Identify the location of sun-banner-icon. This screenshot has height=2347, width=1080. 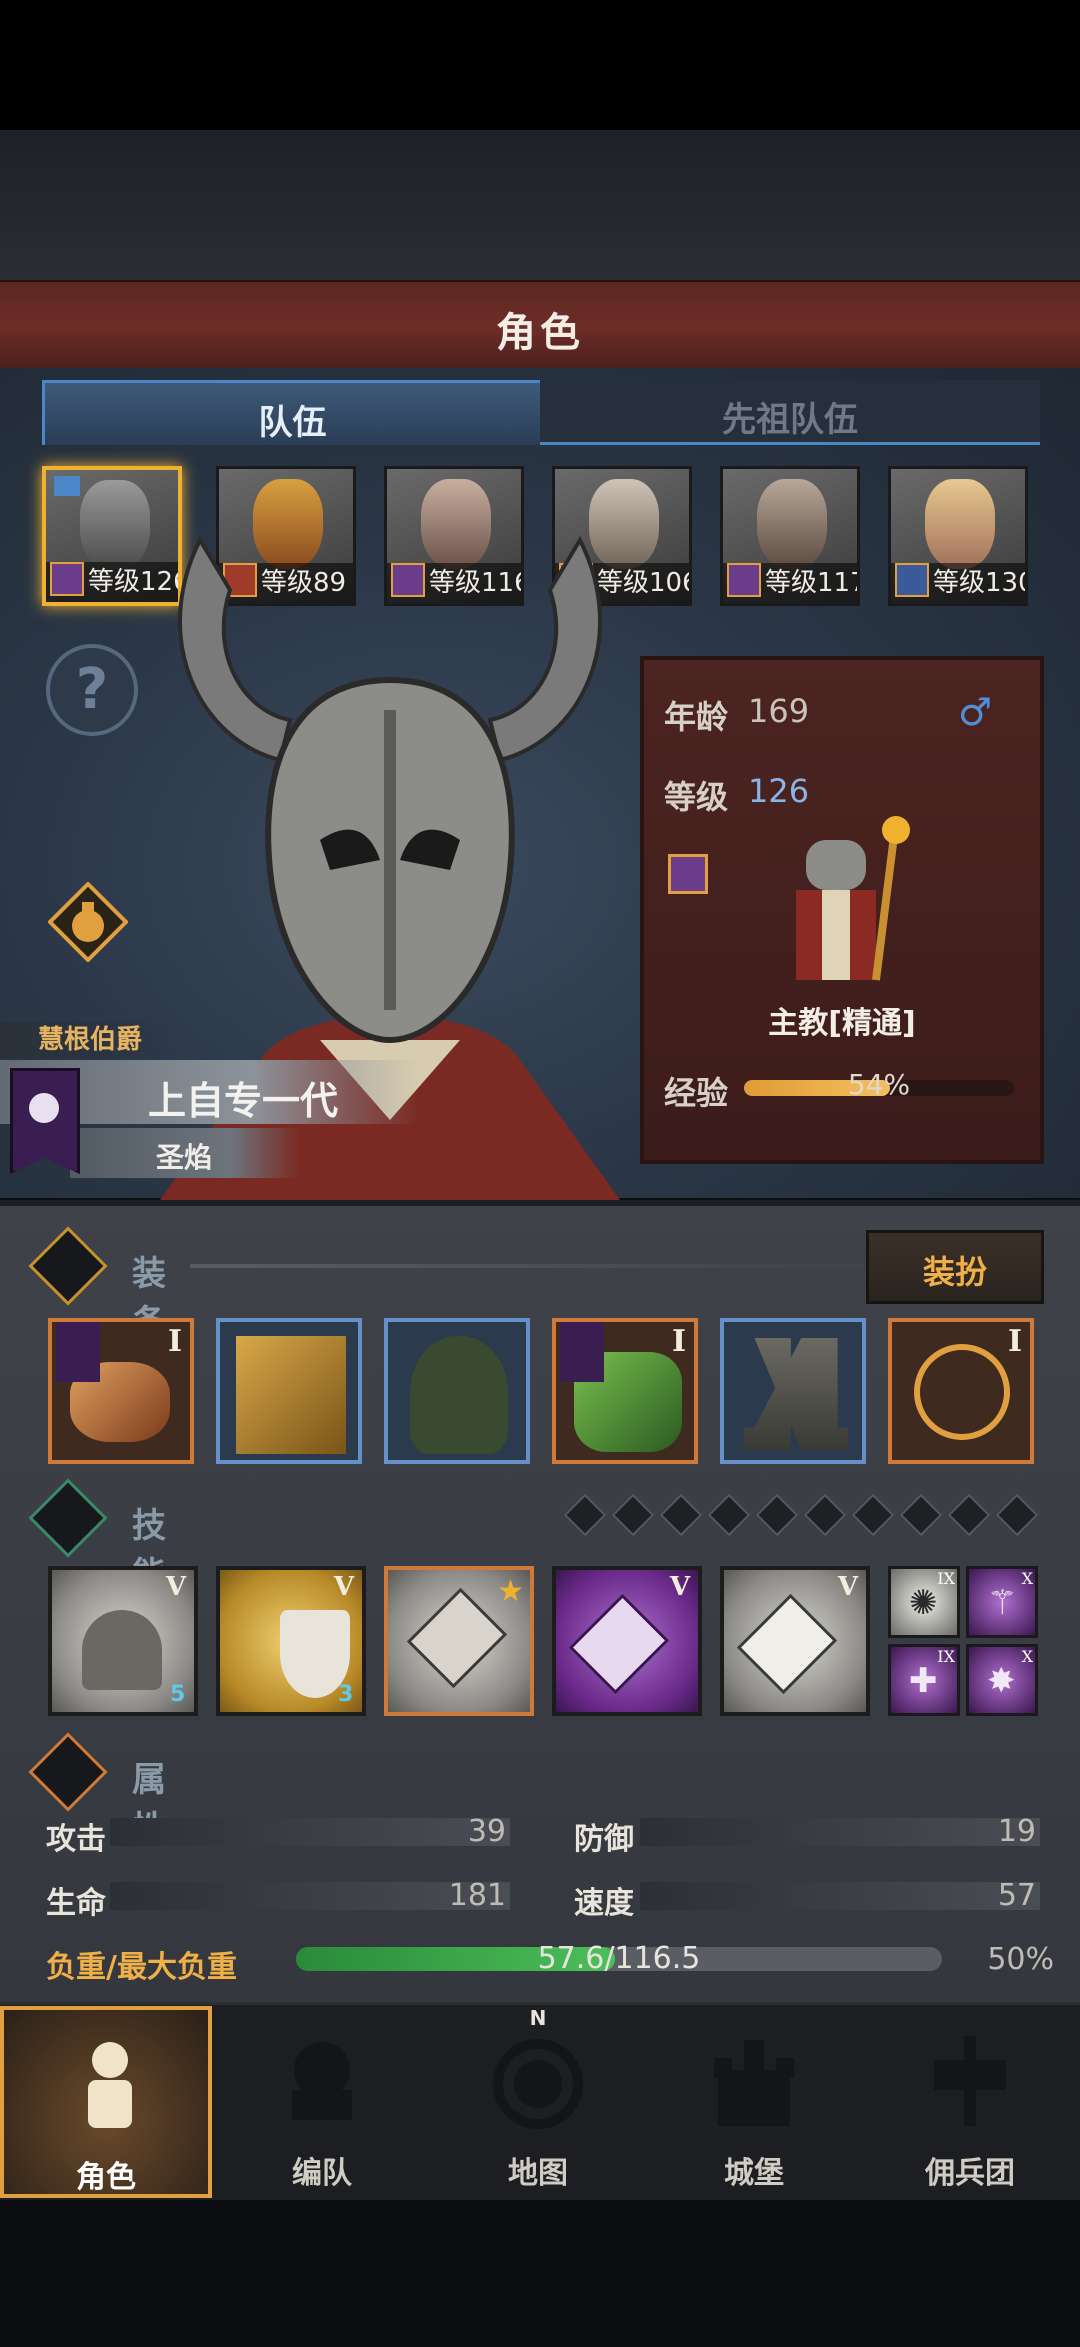
(78, 1352).